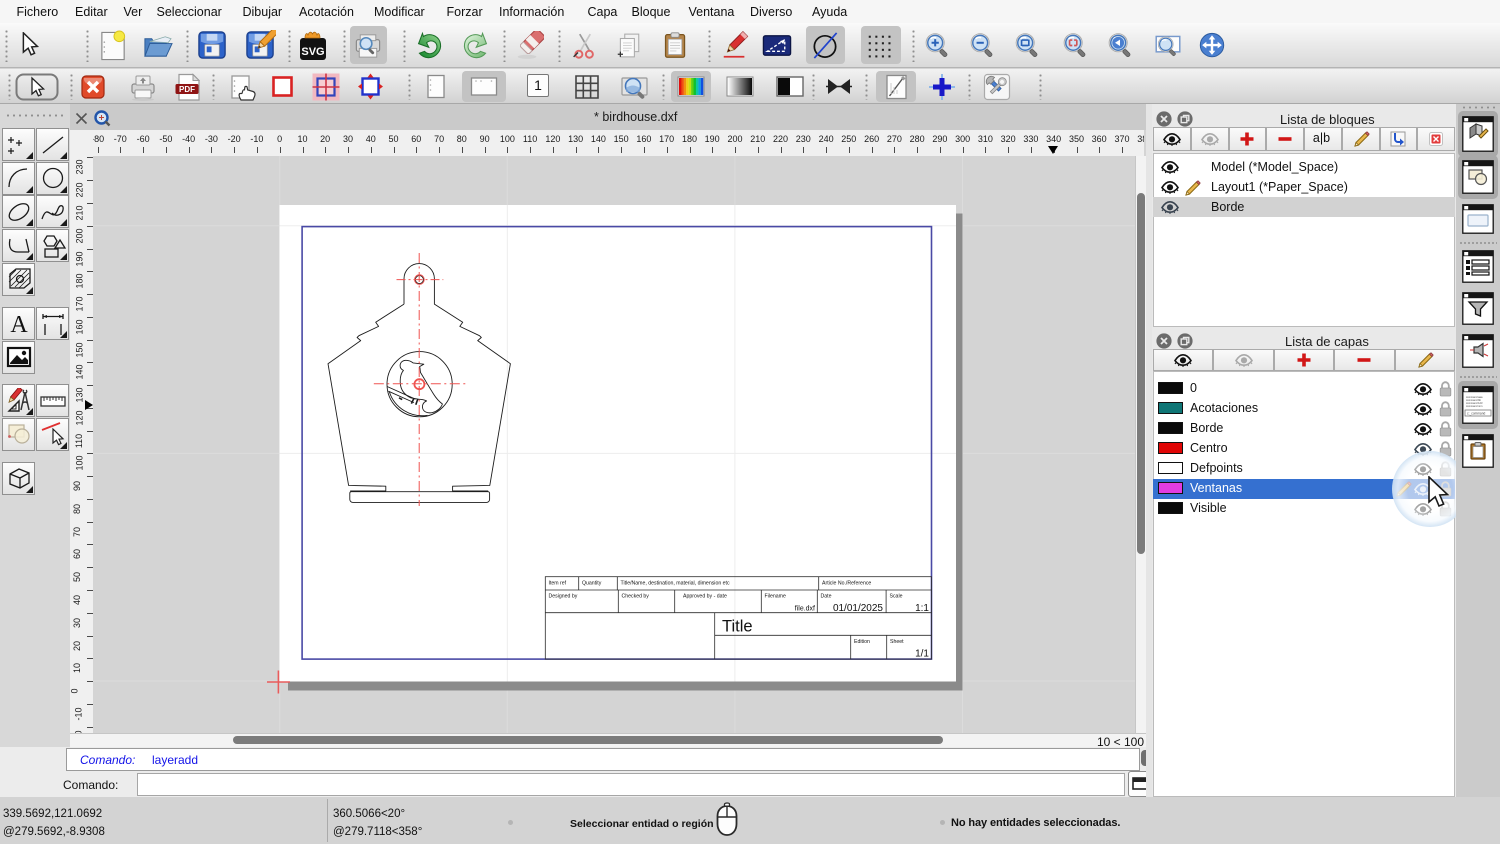  I want to click on svg-text: command nnn, so click(1474, 406).